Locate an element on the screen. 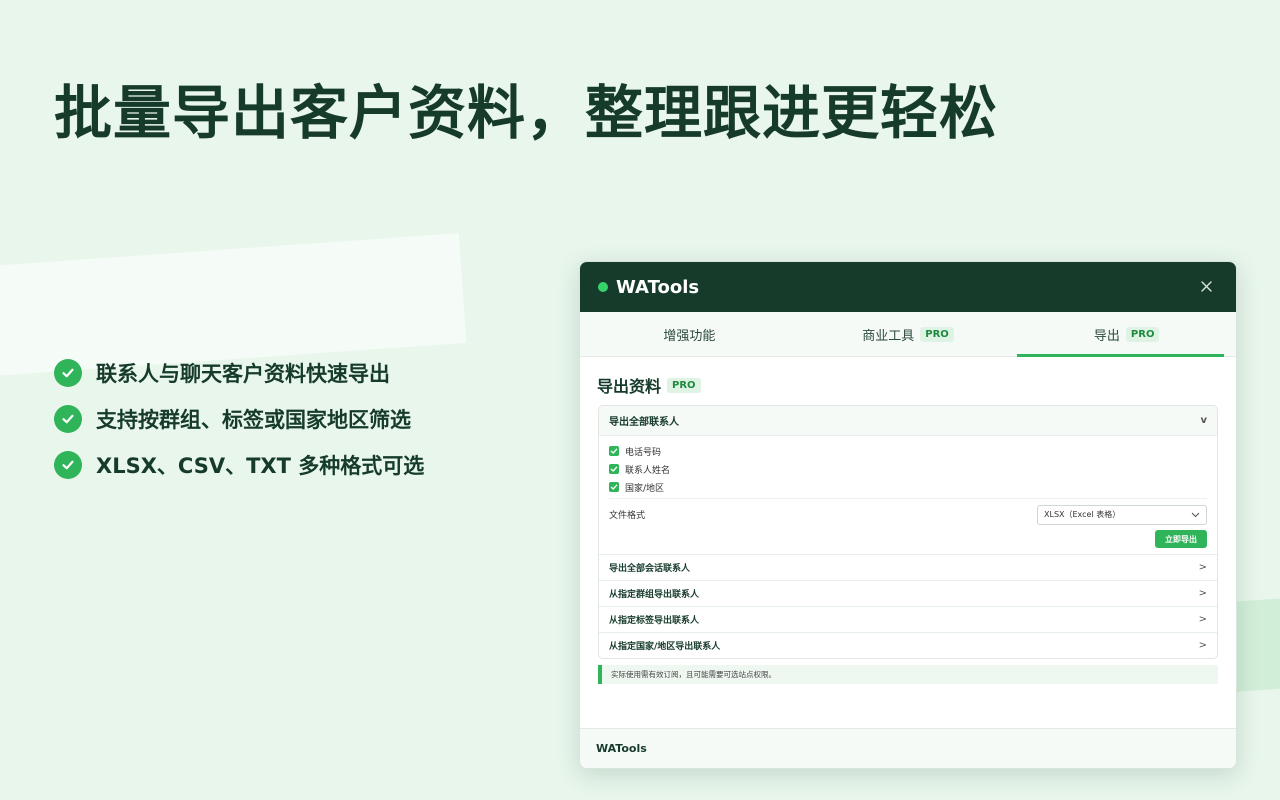 The width and height of the screenshot is (1280, 800). footer-brand: WATools is located at coordinates (621, 748).